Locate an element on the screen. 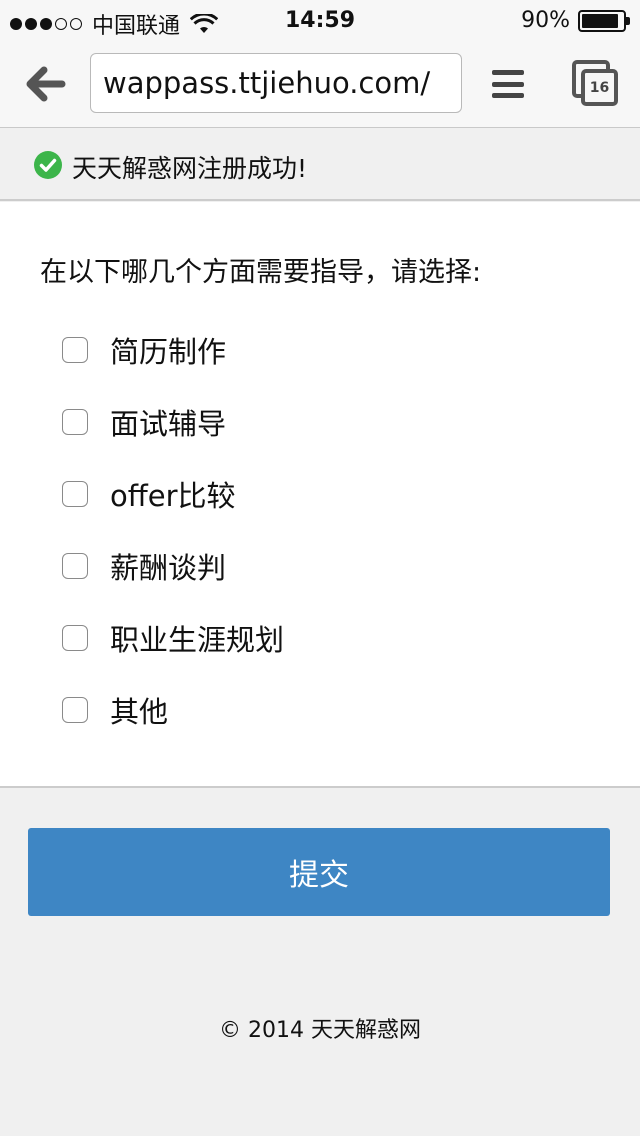 The image size is (640, 1136). option-interview: 面试辅导 is located at coordinates (144, 422).